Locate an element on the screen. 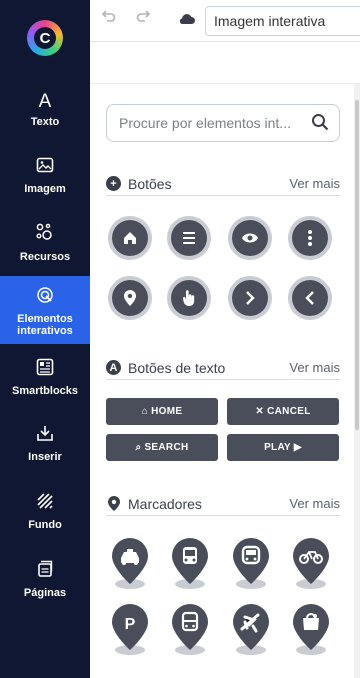  text-icon: A is located at coordinates (45, 101).